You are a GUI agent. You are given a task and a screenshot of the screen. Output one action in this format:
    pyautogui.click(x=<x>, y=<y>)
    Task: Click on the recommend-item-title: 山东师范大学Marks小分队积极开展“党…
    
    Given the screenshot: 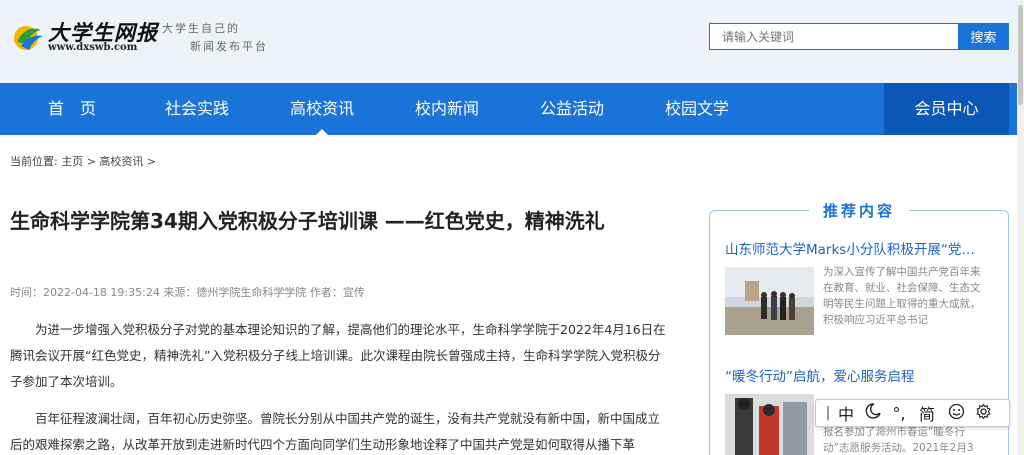 What is the action you would take?
    pyautogui.click(x=860, y=248)
    